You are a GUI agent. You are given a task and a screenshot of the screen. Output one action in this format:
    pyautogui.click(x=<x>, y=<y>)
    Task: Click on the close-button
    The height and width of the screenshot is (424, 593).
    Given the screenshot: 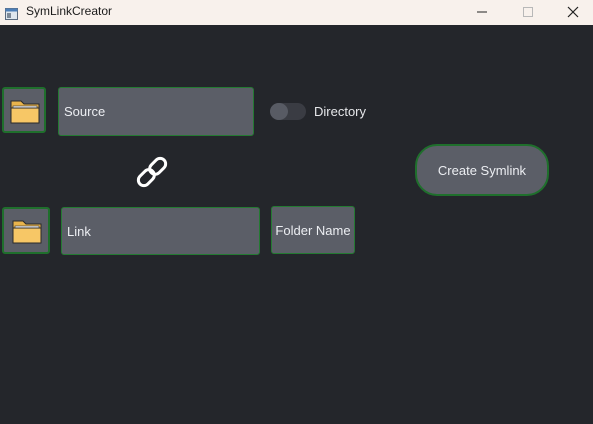 What is the action you would take?
    pyautogui.click(x=571, y=12)
    